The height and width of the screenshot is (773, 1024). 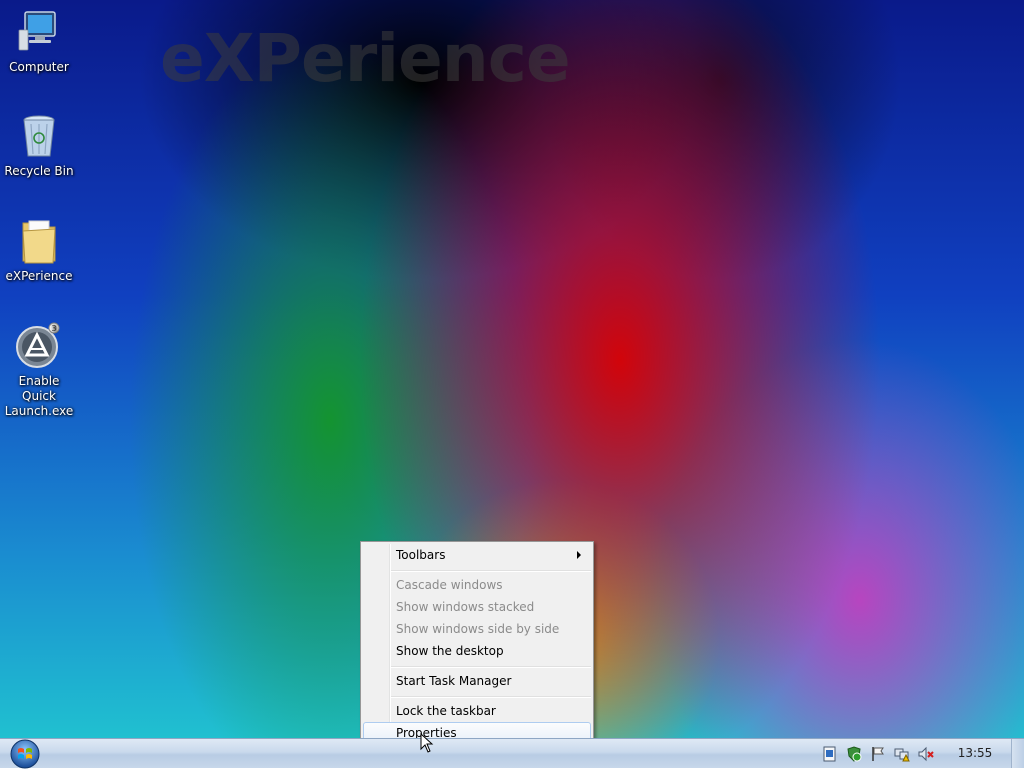 I want to click on windows-orb-icon, so click(x=25, y=754).